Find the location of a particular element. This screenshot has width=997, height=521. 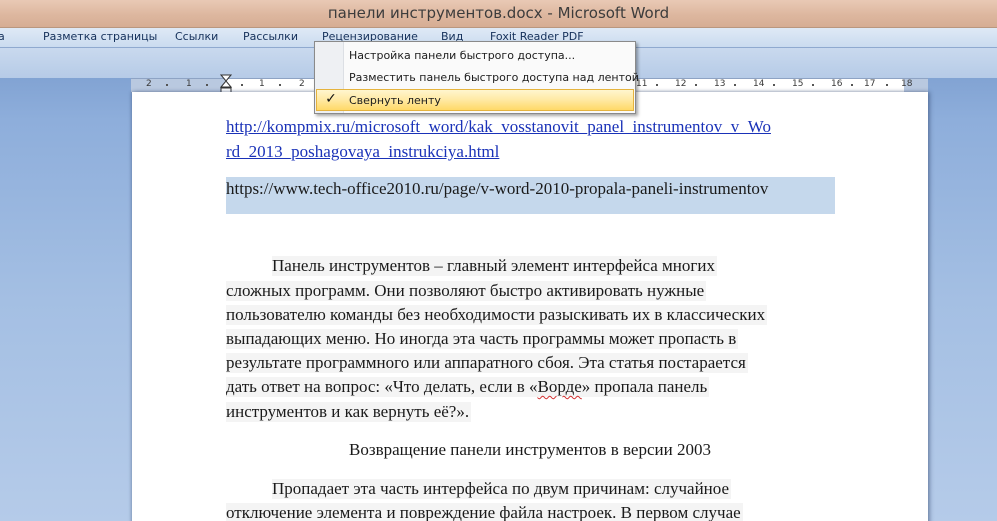

tab-partial: а is located at coordinates (2, 36).